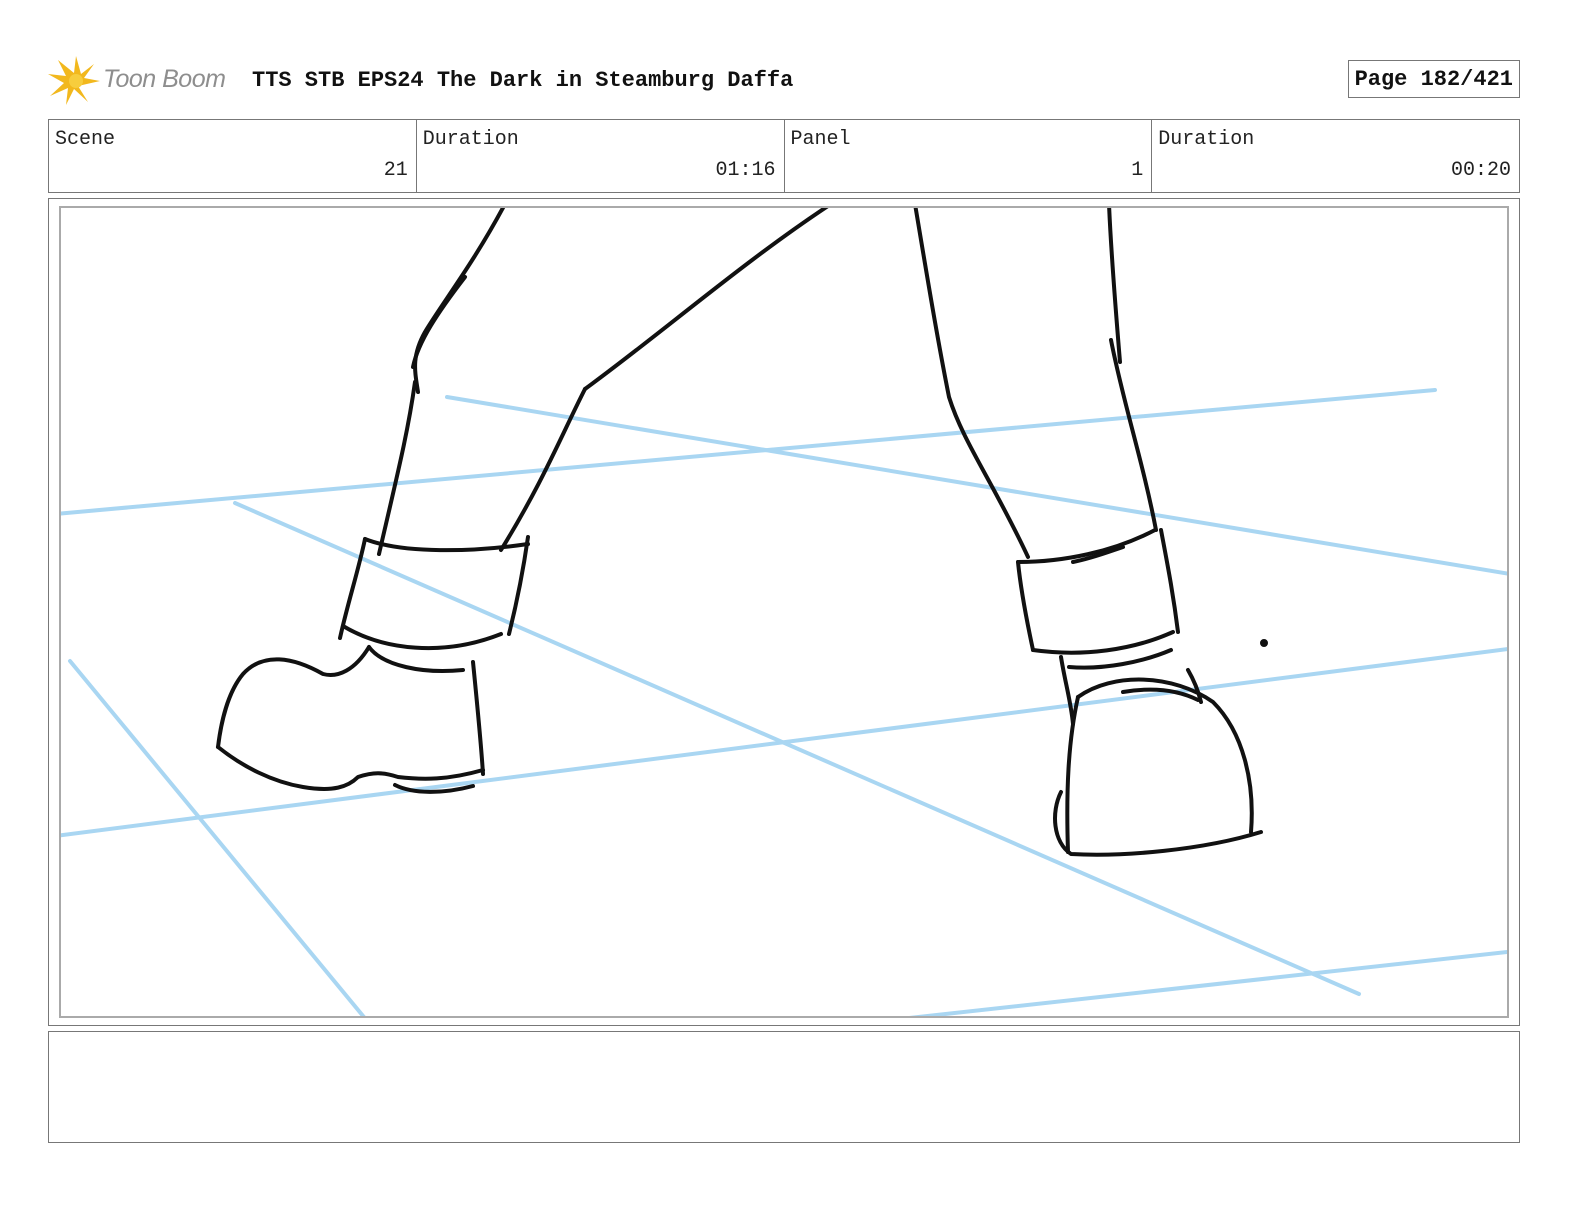 The height and width of the screenshot is (1224, 1584). I want to click on scene-value: 21, so click(395, 170).